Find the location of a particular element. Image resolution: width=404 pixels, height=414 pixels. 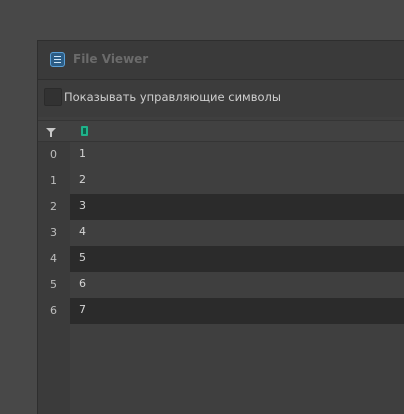

table-cell: 5 is located at coordinates (237, 259).